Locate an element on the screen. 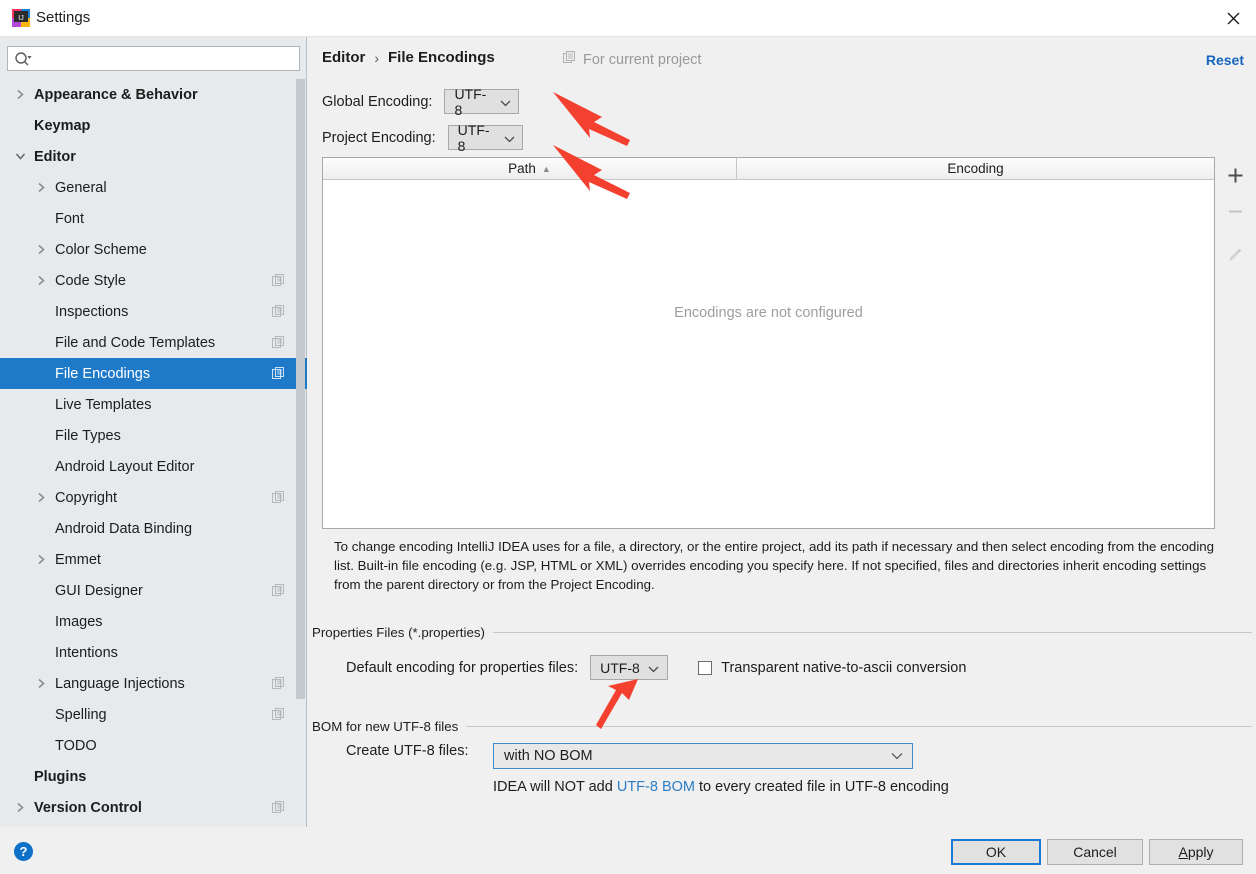 The image size is (1256, 874). utf8-bom-link: UTF-8 BOM is located at coordinates (656, 787).